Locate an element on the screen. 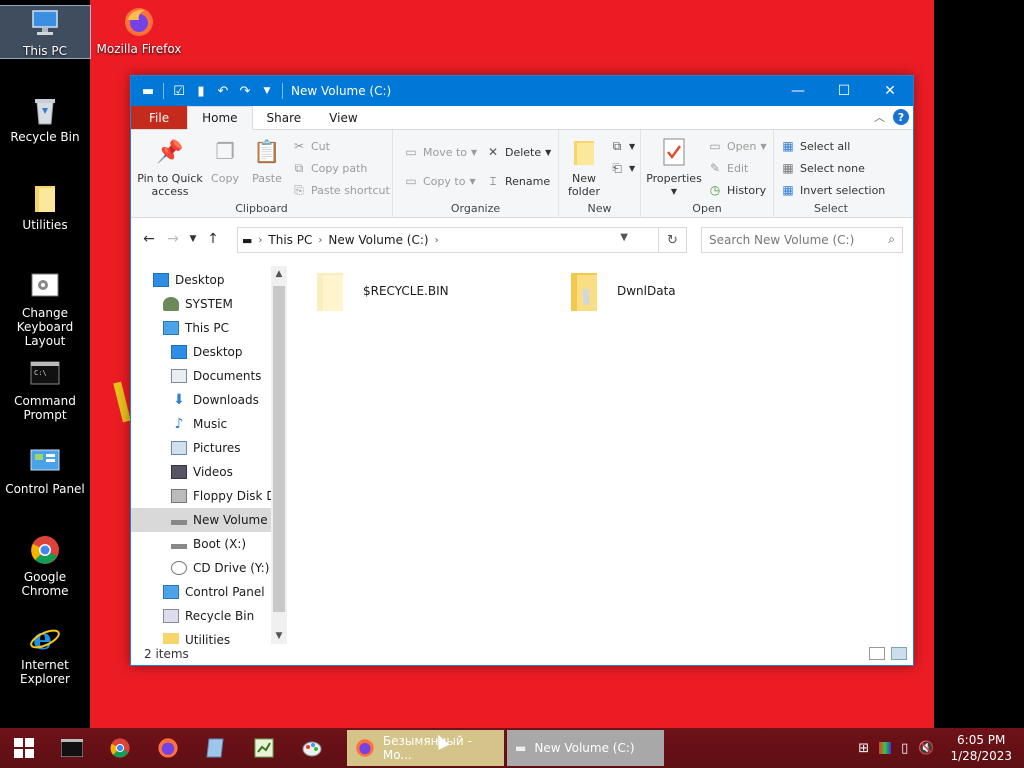 The width and height of the screenshot is (1024, 768). address-dropdown-icon: ▼ is located at coordinates (624, 237).